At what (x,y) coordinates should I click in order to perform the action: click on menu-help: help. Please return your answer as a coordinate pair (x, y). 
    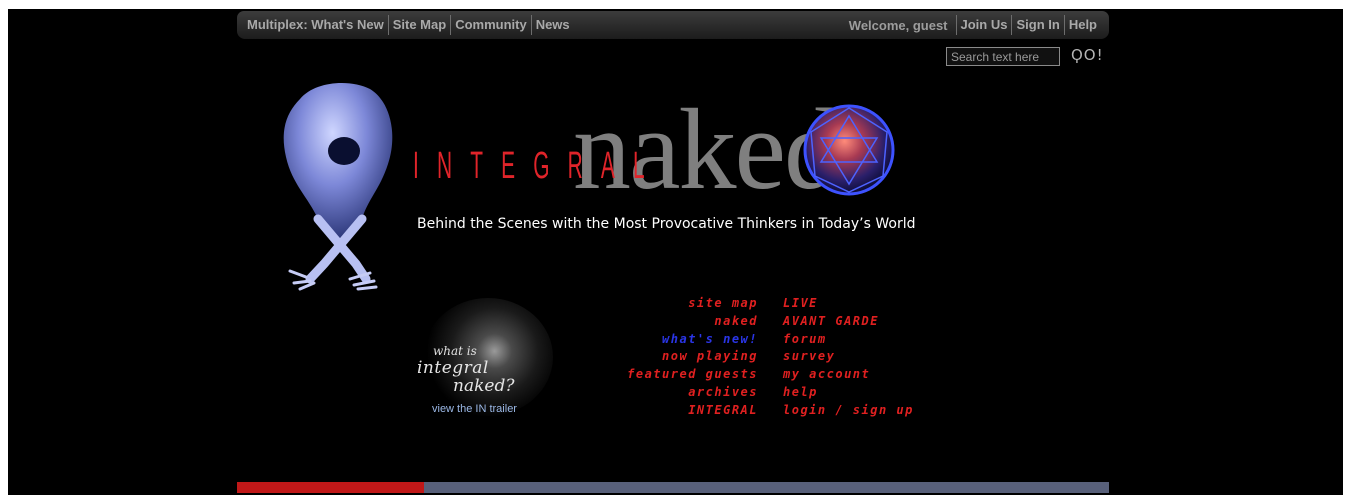
    Looking at the image, I should click on (868, 393).